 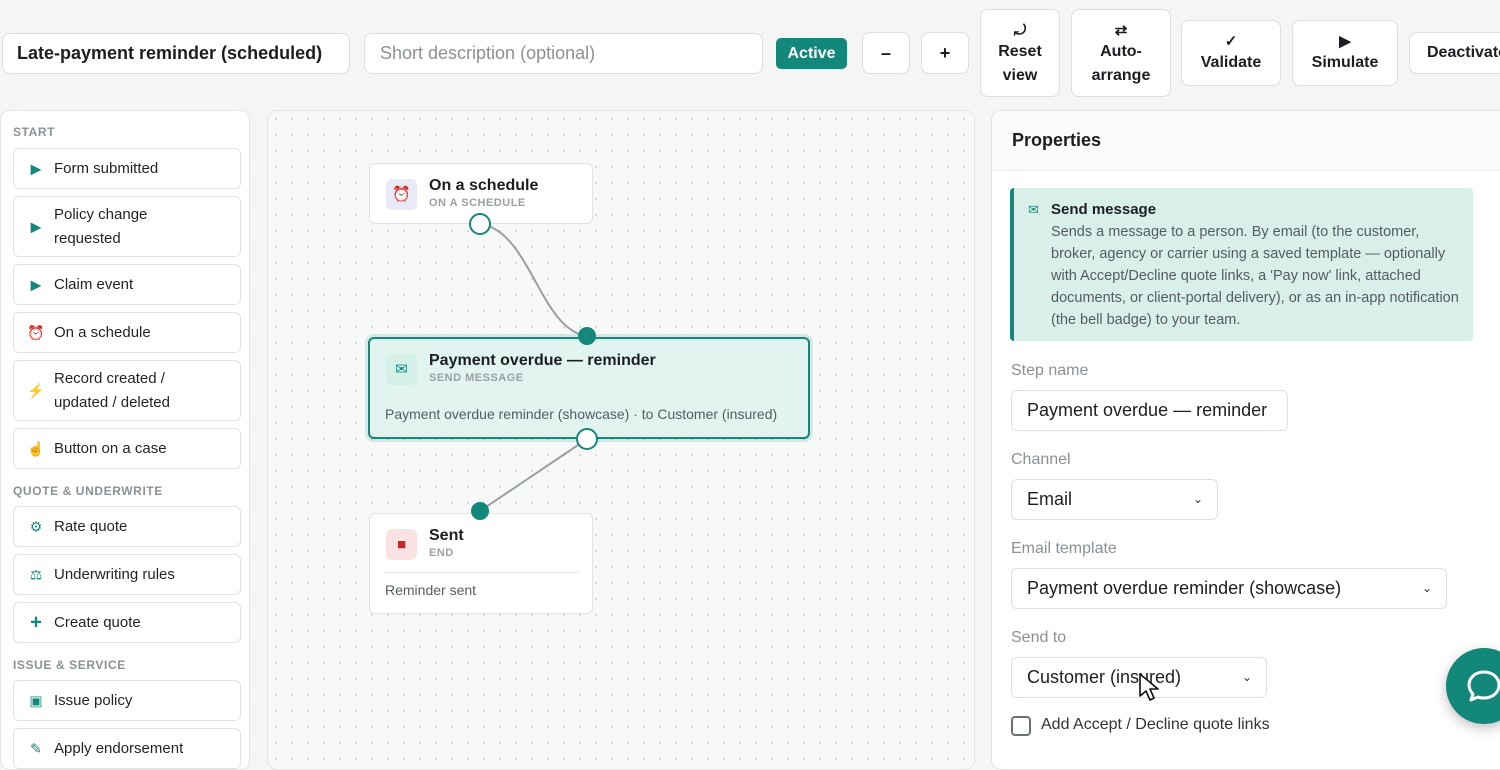 I want to click on properties-header: Properties, so click(x=1246, y=141).